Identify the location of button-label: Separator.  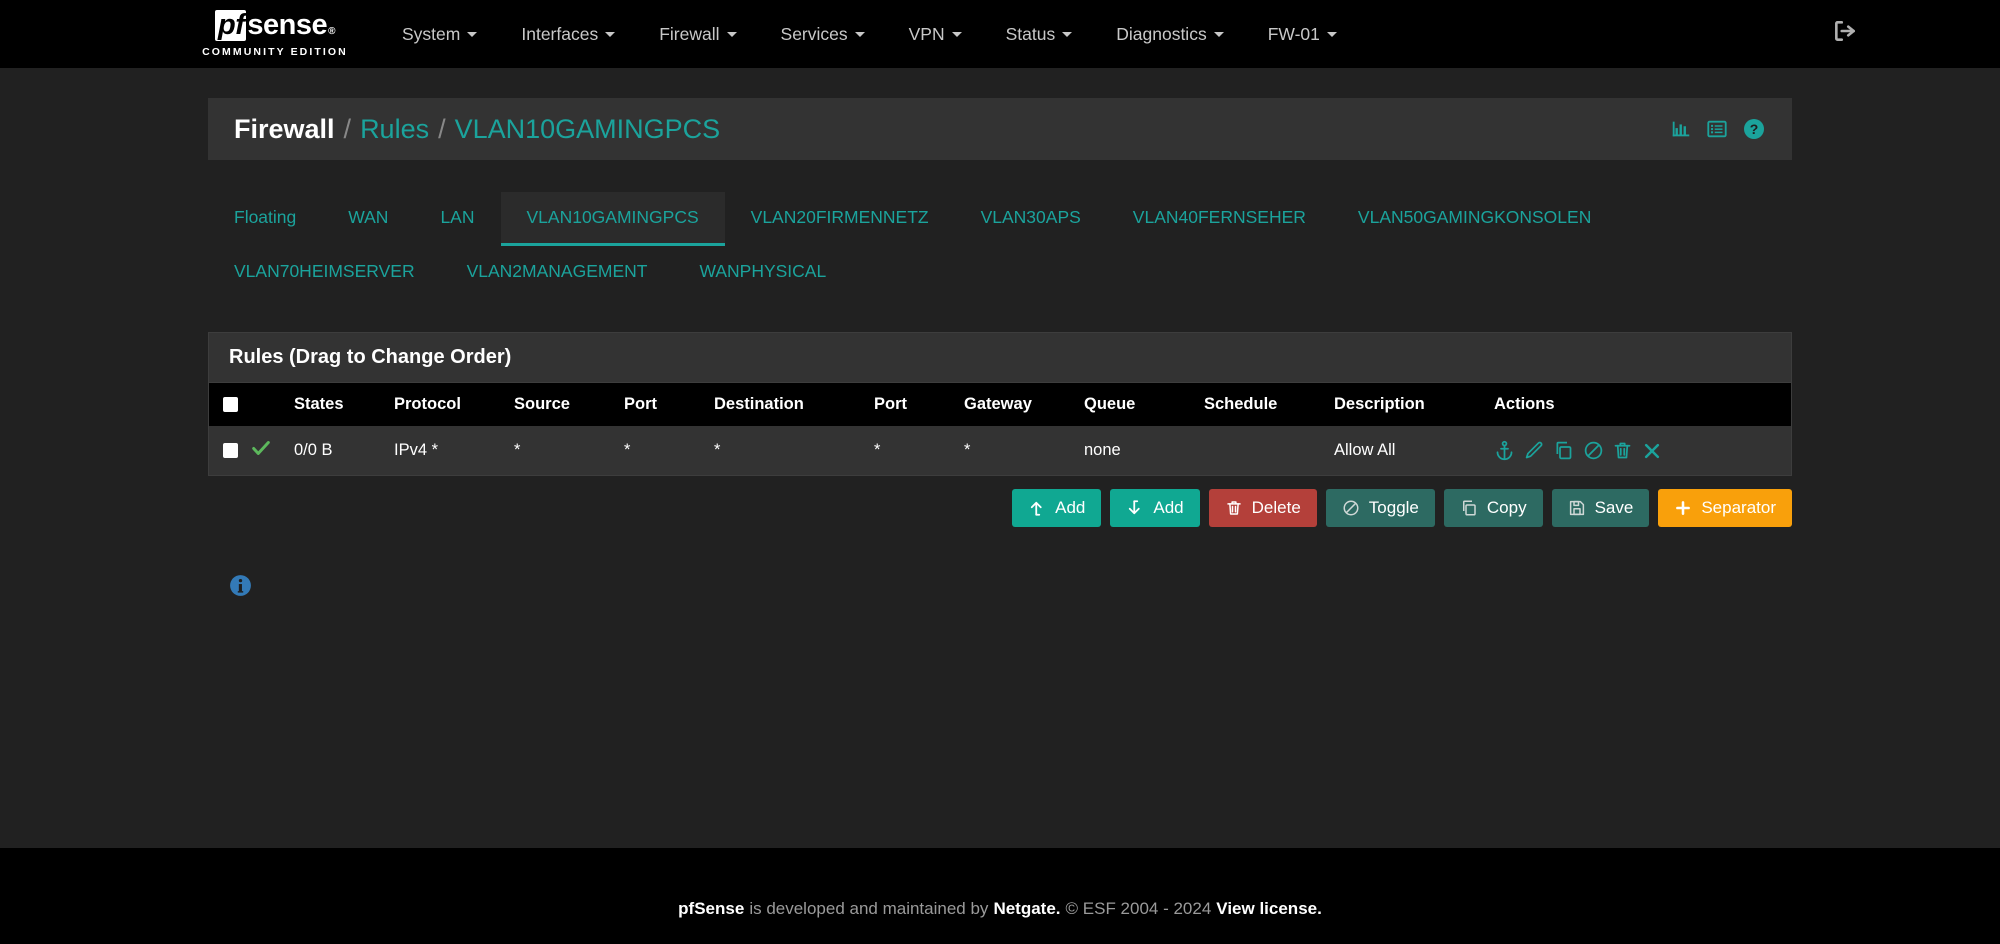
(1738, 507).